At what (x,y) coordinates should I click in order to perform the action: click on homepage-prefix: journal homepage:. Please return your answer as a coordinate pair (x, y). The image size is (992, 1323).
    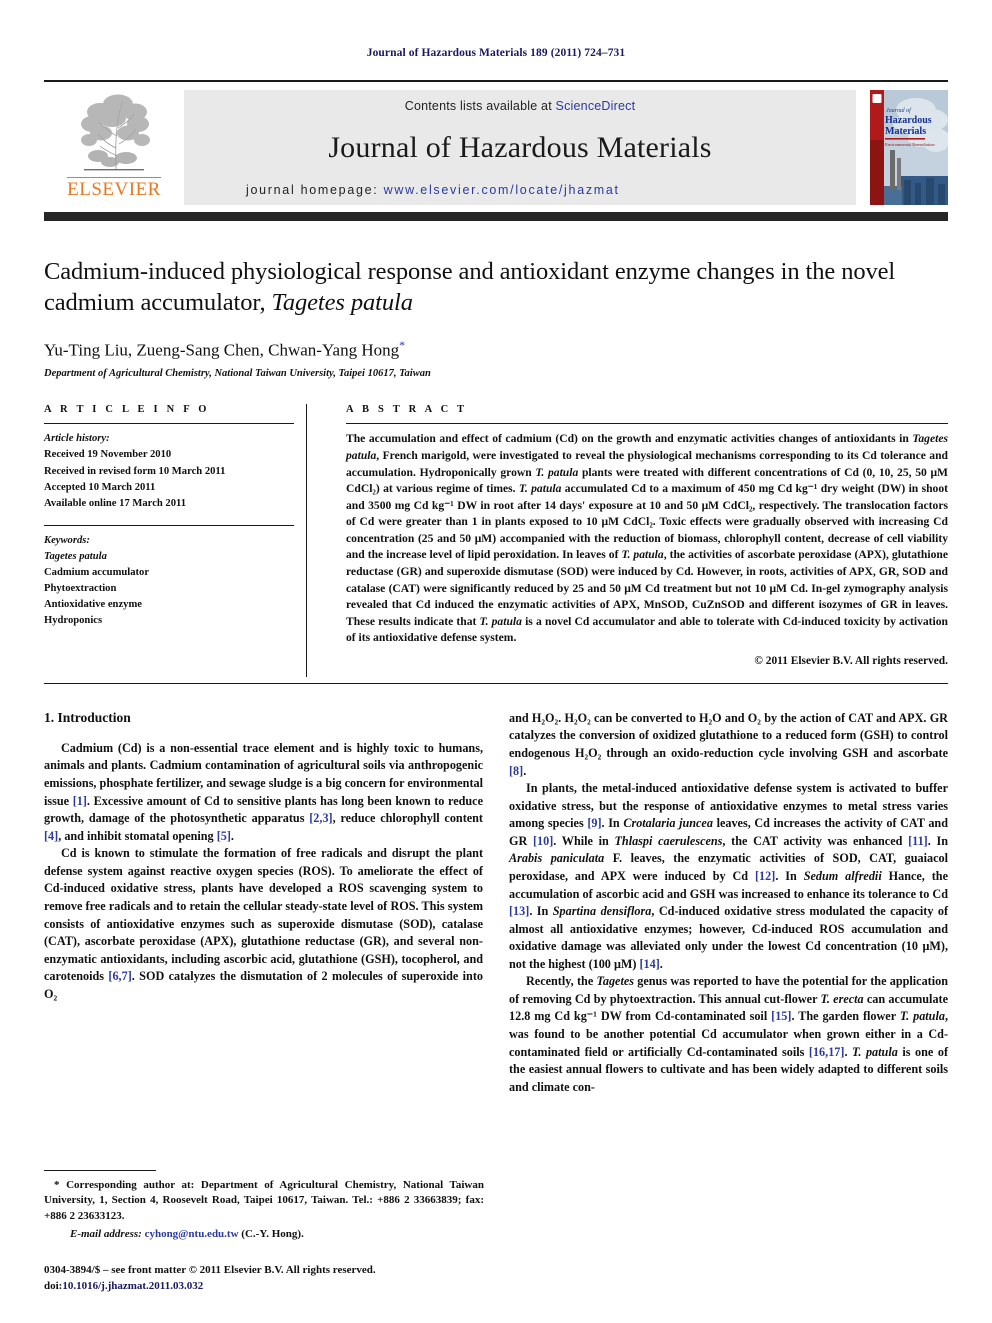
    Looking at the image, I should click on (315, 190).